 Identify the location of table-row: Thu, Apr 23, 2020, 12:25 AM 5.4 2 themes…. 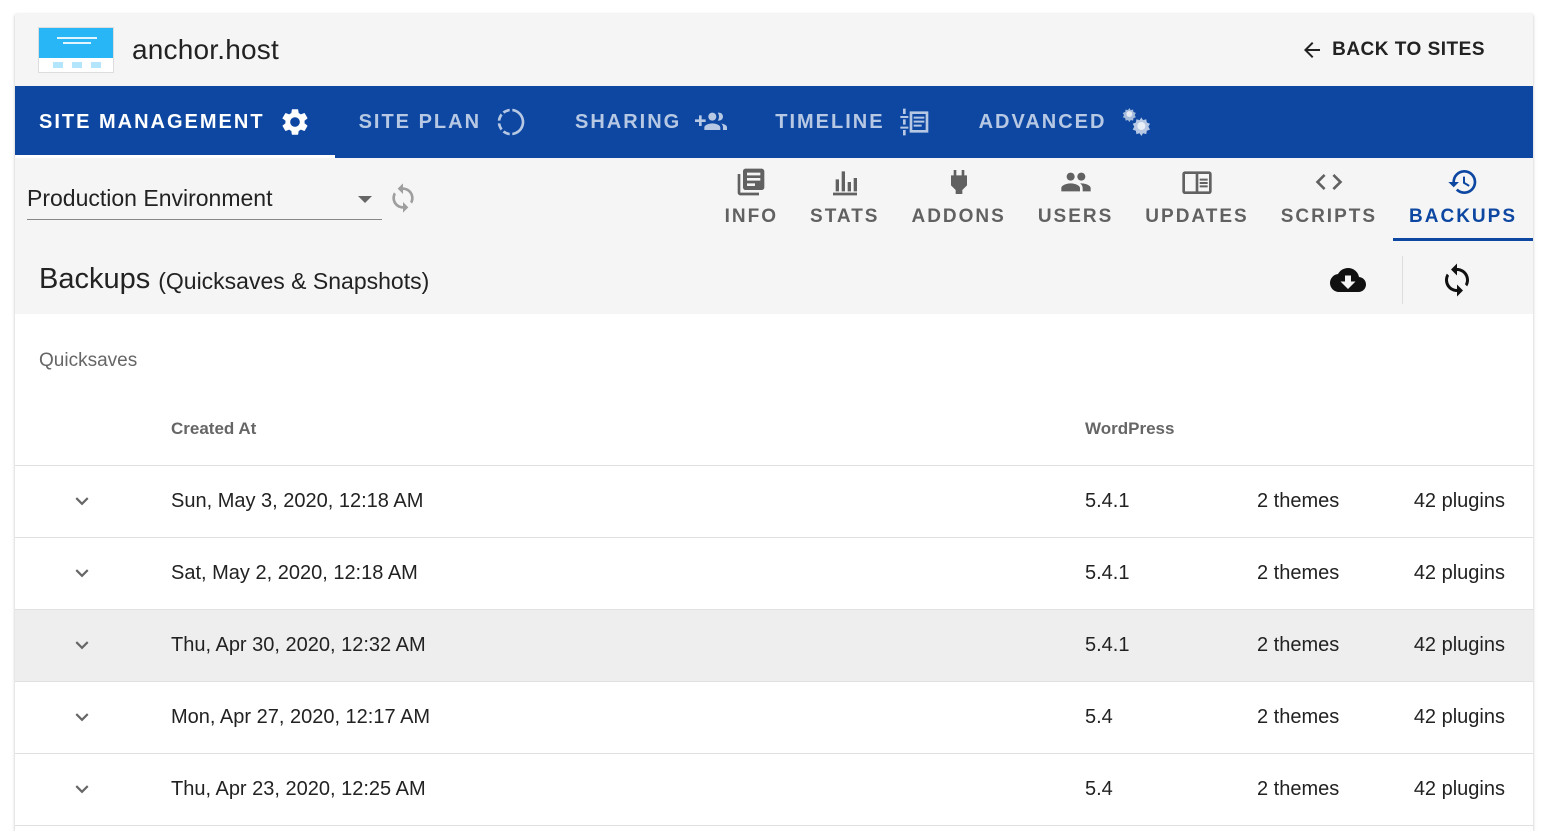
(774, 790).